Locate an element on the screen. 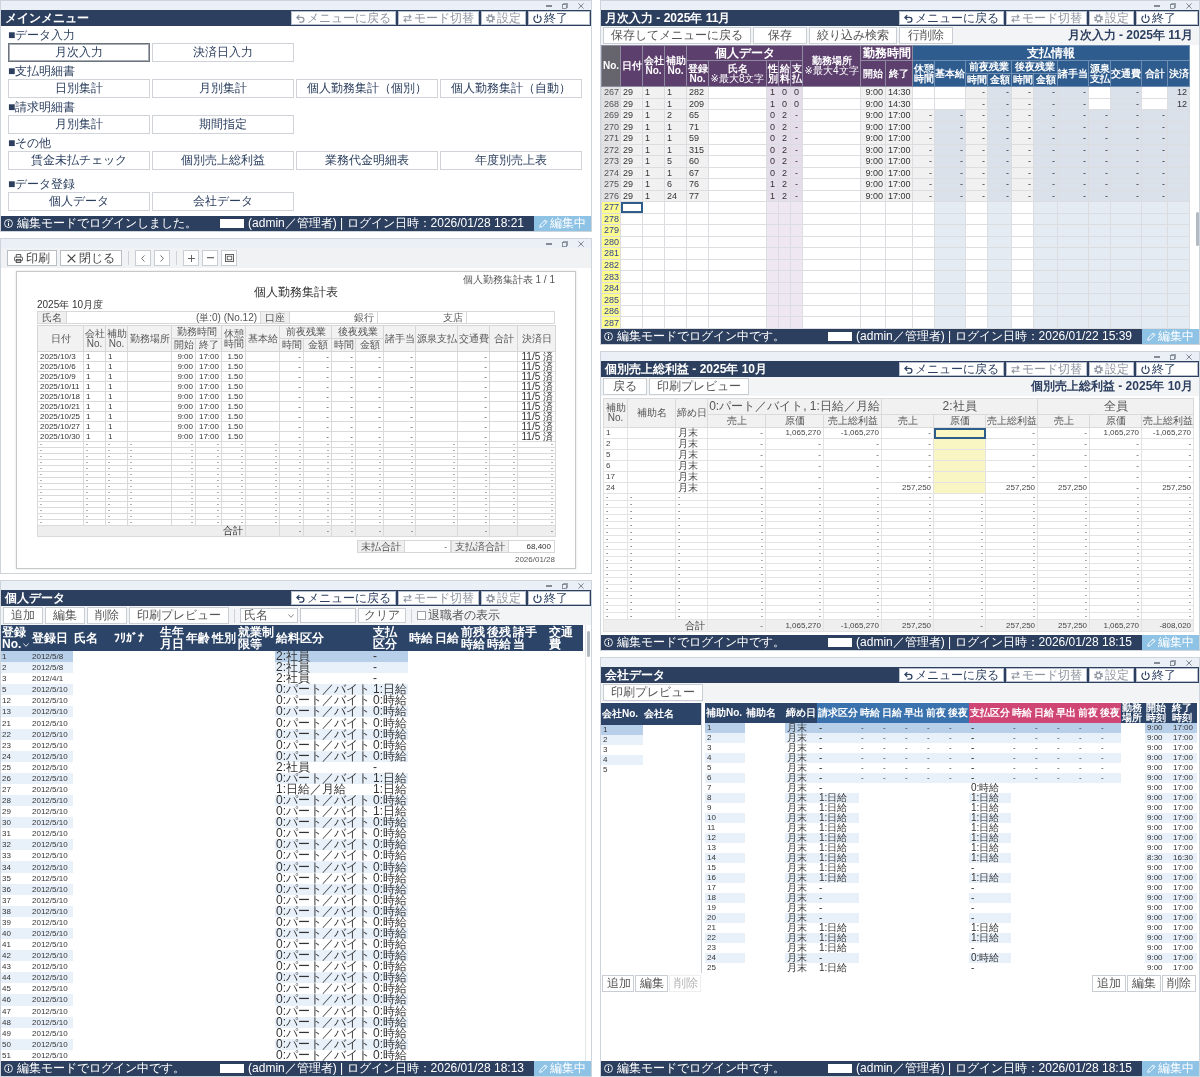 The width and height of the screenshot is (1200, 1077). table-cell: 12 is located at coordinates (1178, 104).